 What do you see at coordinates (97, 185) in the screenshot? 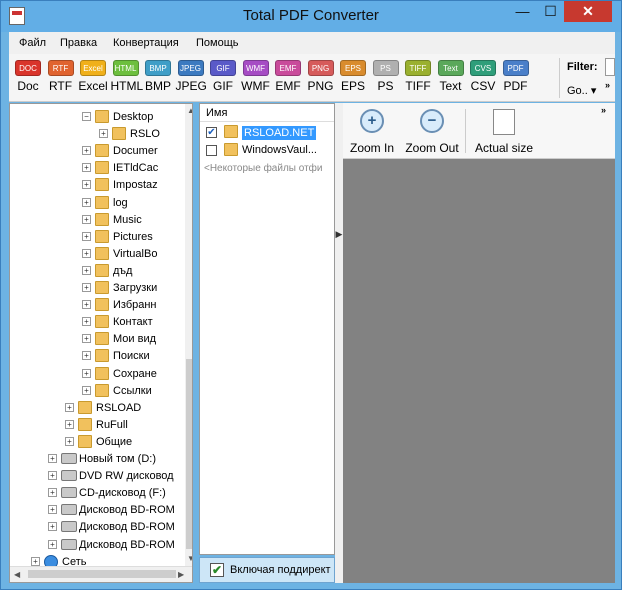
I see `tree-item: + Impostaz` at bounding box center [97, 185].